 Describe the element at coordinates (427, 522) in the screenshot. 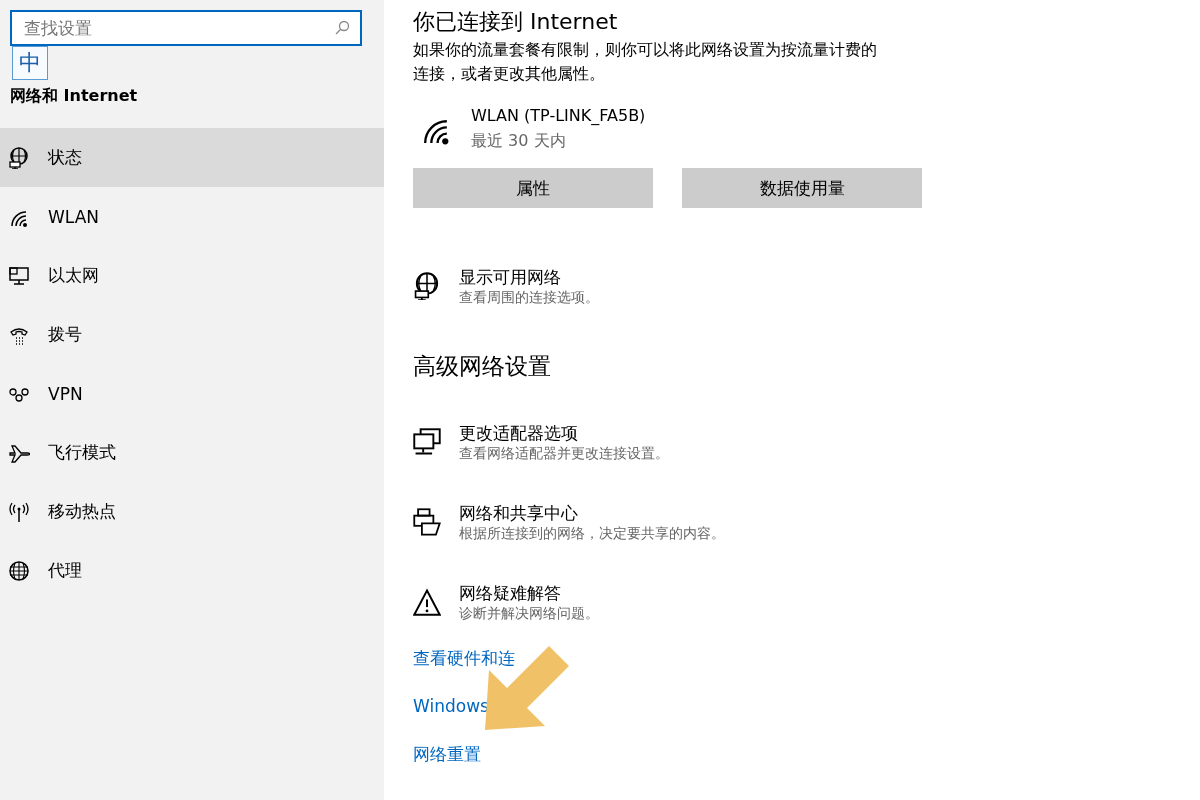

I see `printer-folder-icon` at that location.